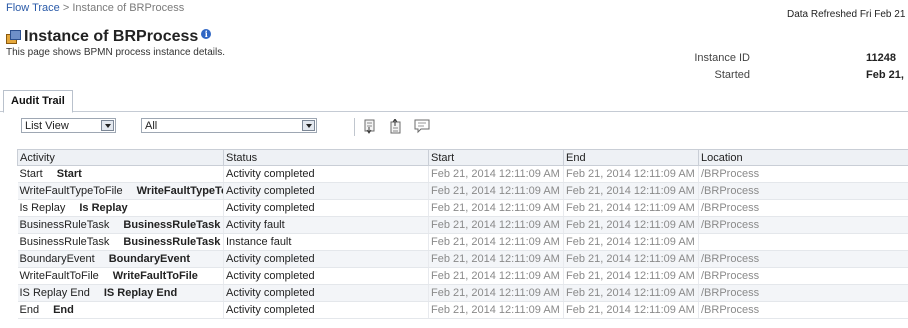 The image size is (908, 328). Describe the element at coordinates (326, 225) in the screenshot. I see `status-cell: Activity fault` at that location.